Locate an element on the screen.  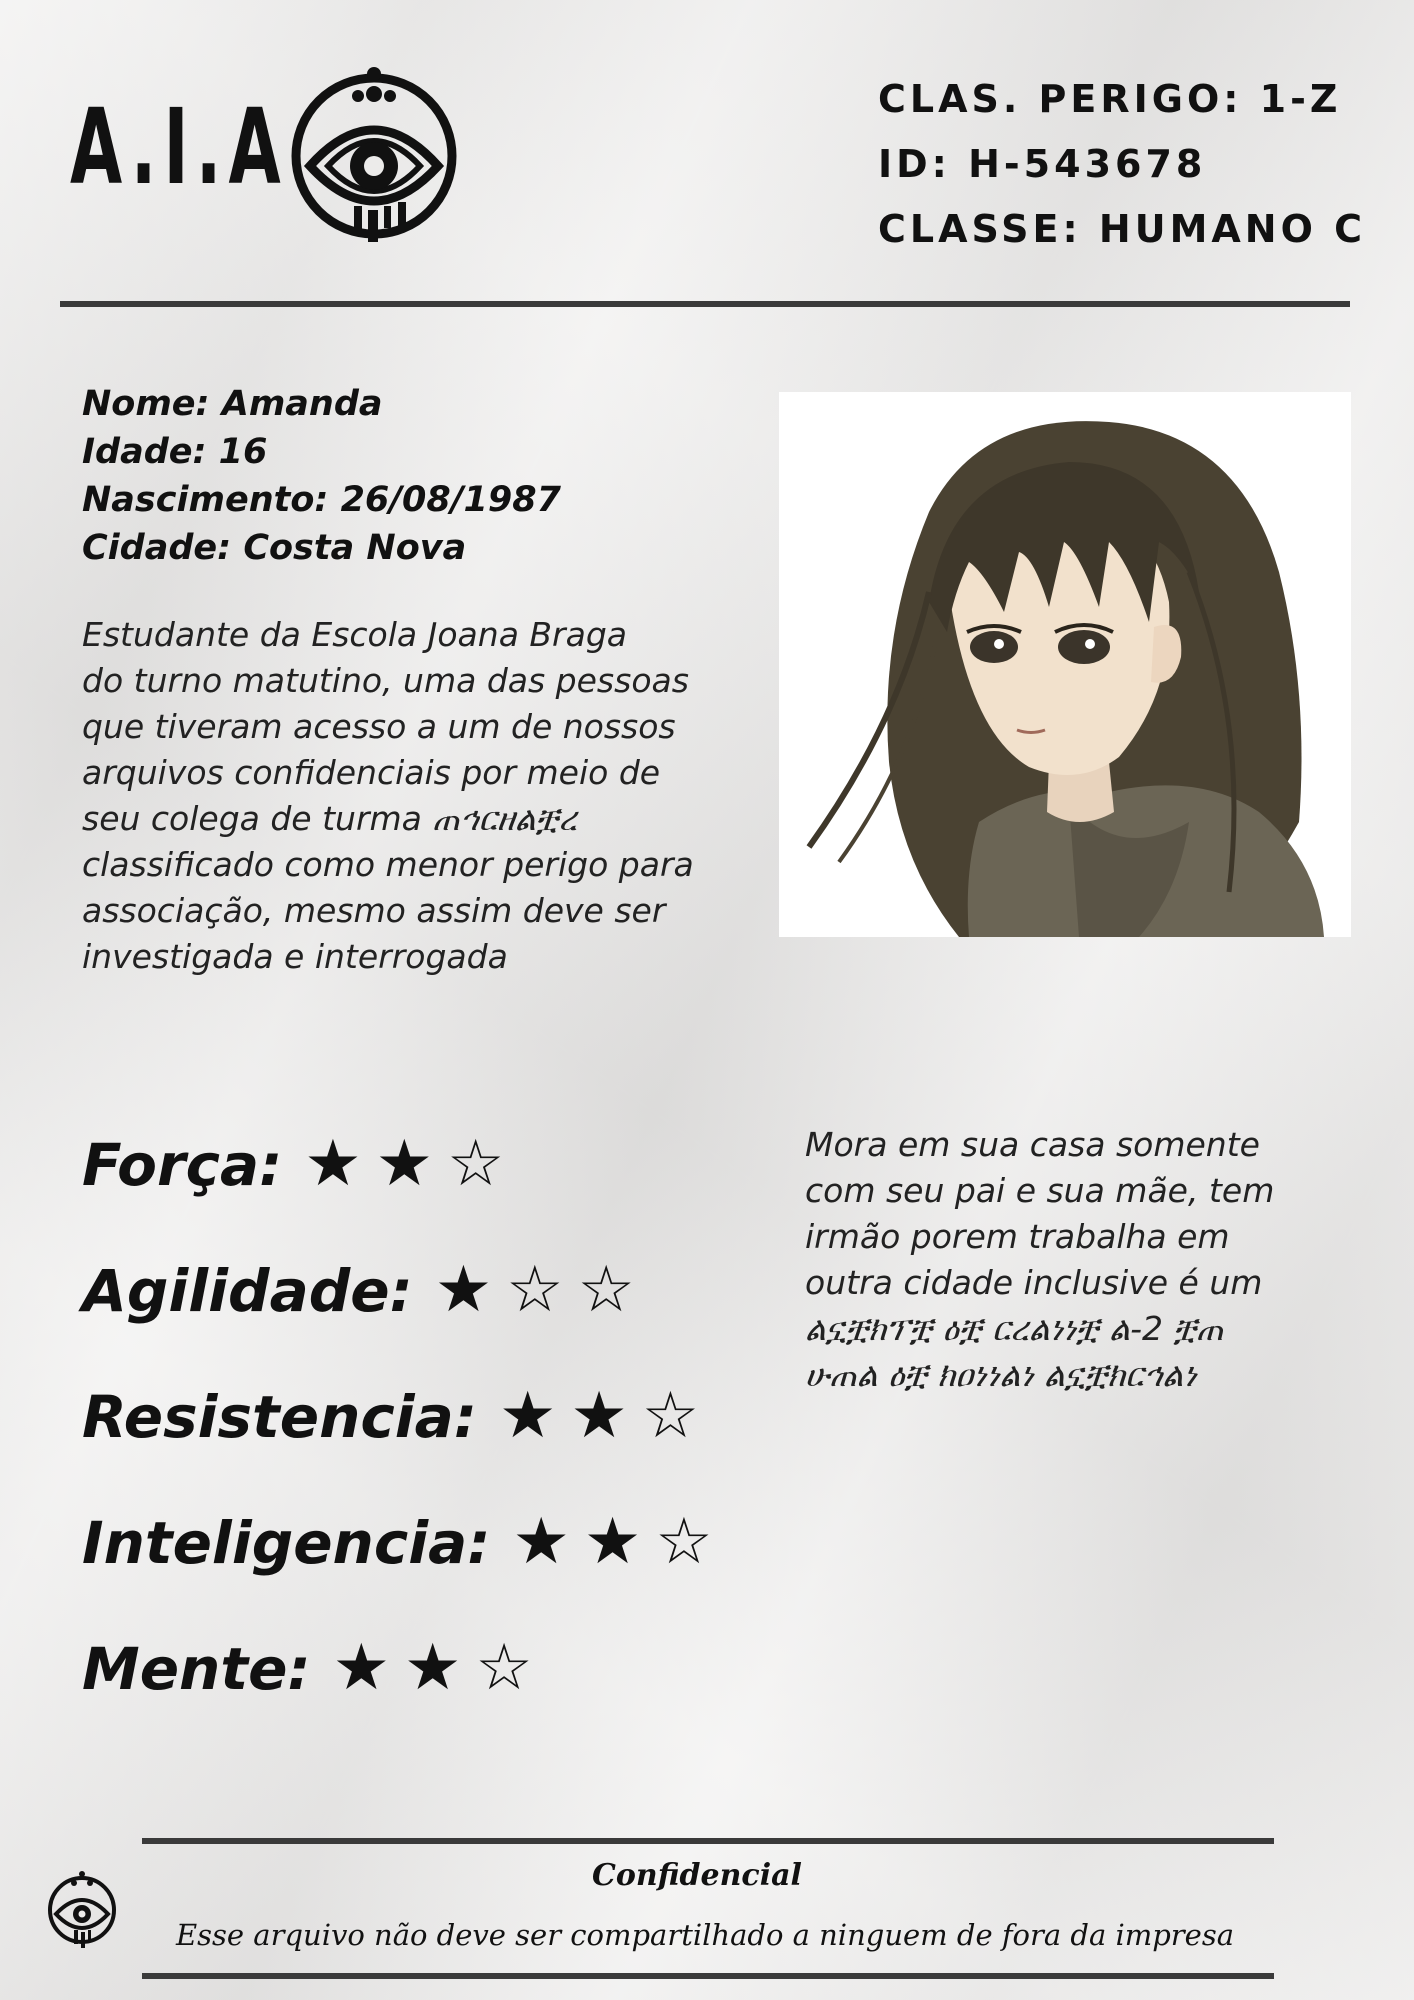
description-line: arquivos confidenciais por meio de is located at coordinates (371, 772).